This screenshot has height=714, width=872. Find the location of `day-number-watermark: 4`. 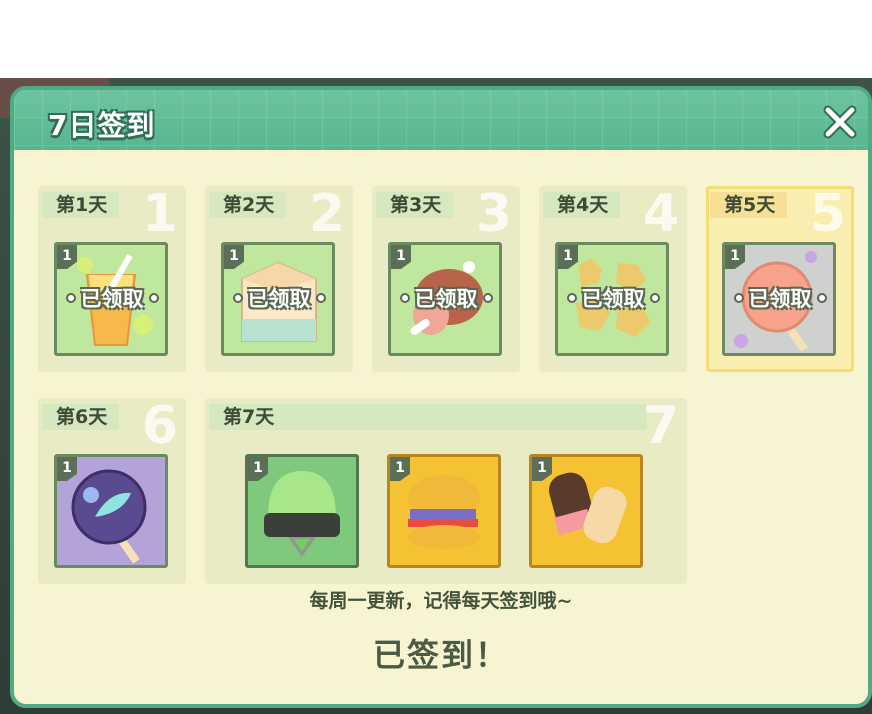

day-number-watermark: 4 is located at coordinates (660, 214).